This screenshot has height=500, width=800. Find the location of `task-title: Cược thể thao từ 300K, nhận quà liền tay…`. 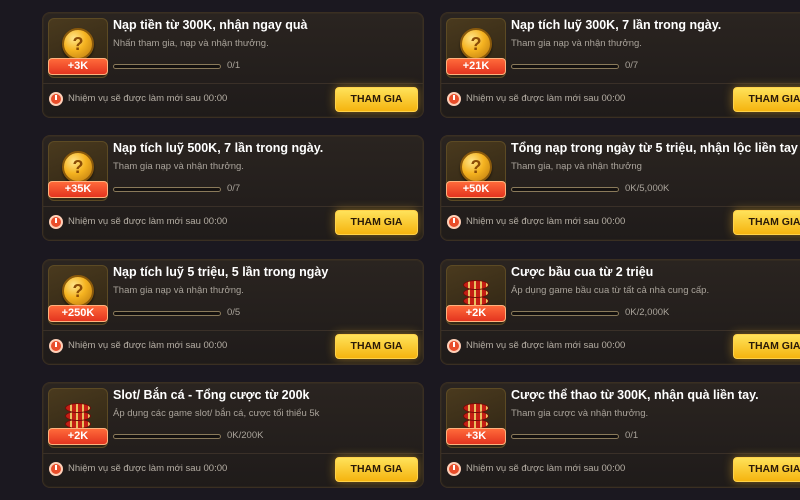

task-title: Cược thể thao từ 300K, nhận quà liền tay… is located at coordinates (635, 395).